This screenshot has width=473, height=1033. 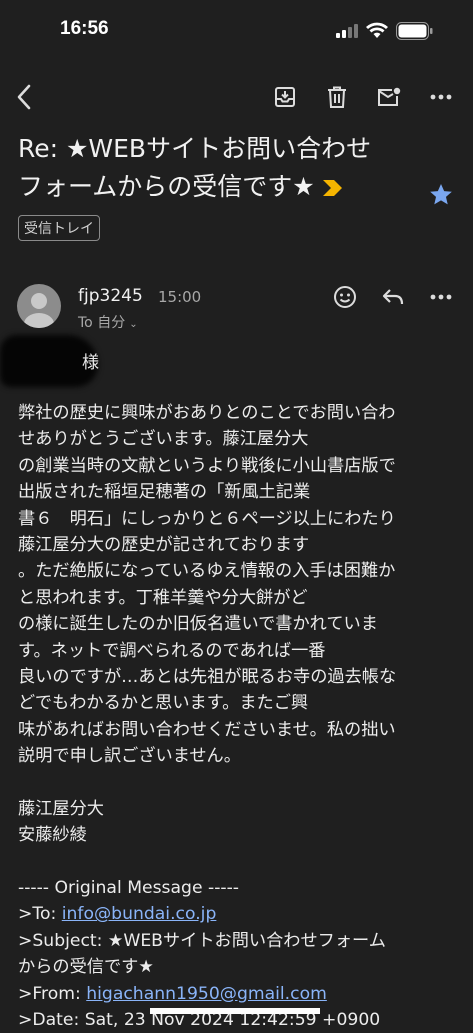 What do you see at coordinates (61, 808) in the screenshot?
I see `signature-company: 藤江屋分大` at bounding box center [61, 808].